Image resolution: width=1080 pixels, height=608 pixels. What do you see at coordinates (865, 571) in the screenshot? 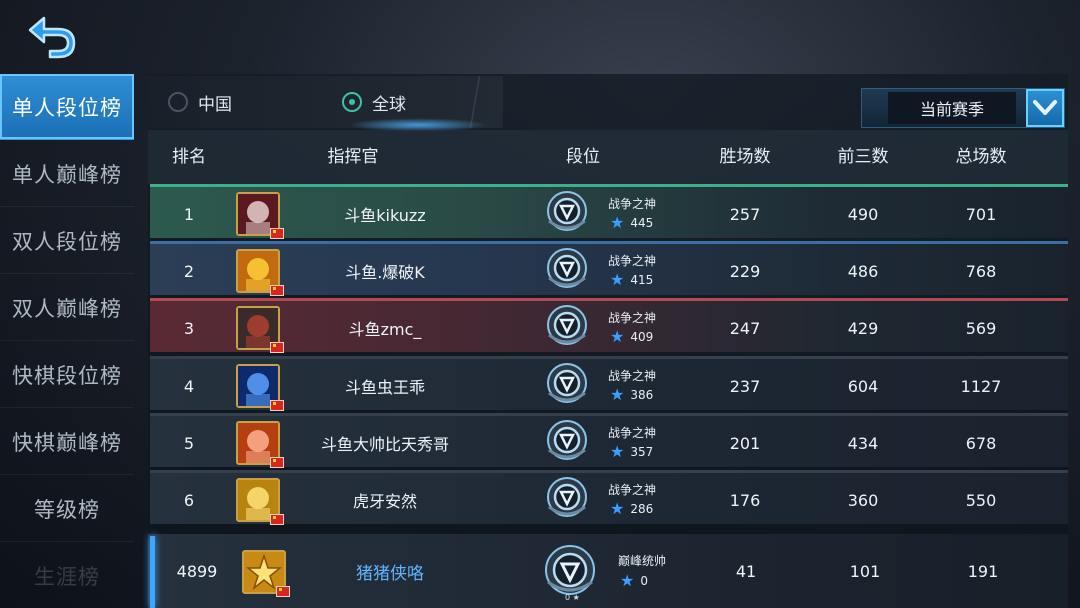
I see `my-top3: 101` at bounding box center [865, 571].